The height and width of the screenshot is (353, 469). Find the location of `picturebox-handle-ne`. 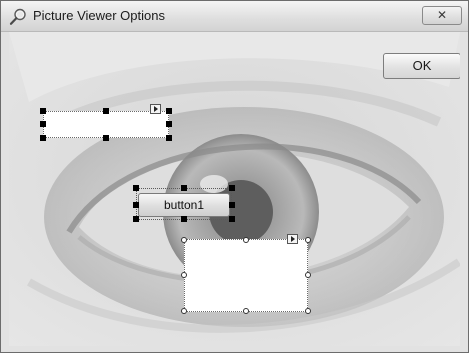

picturebox-handle-ne is located at coordinates (308, 240).